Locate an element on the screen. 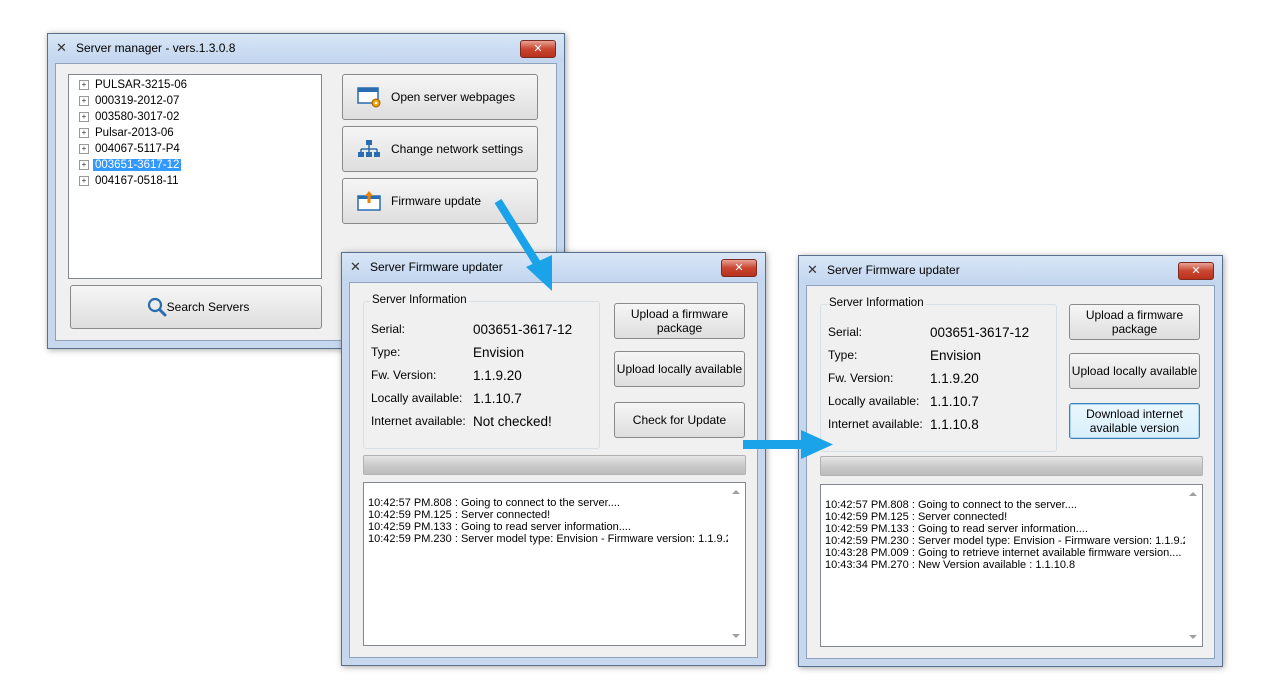  flow-arrow-down-icon is located at coordinates (523, 244).